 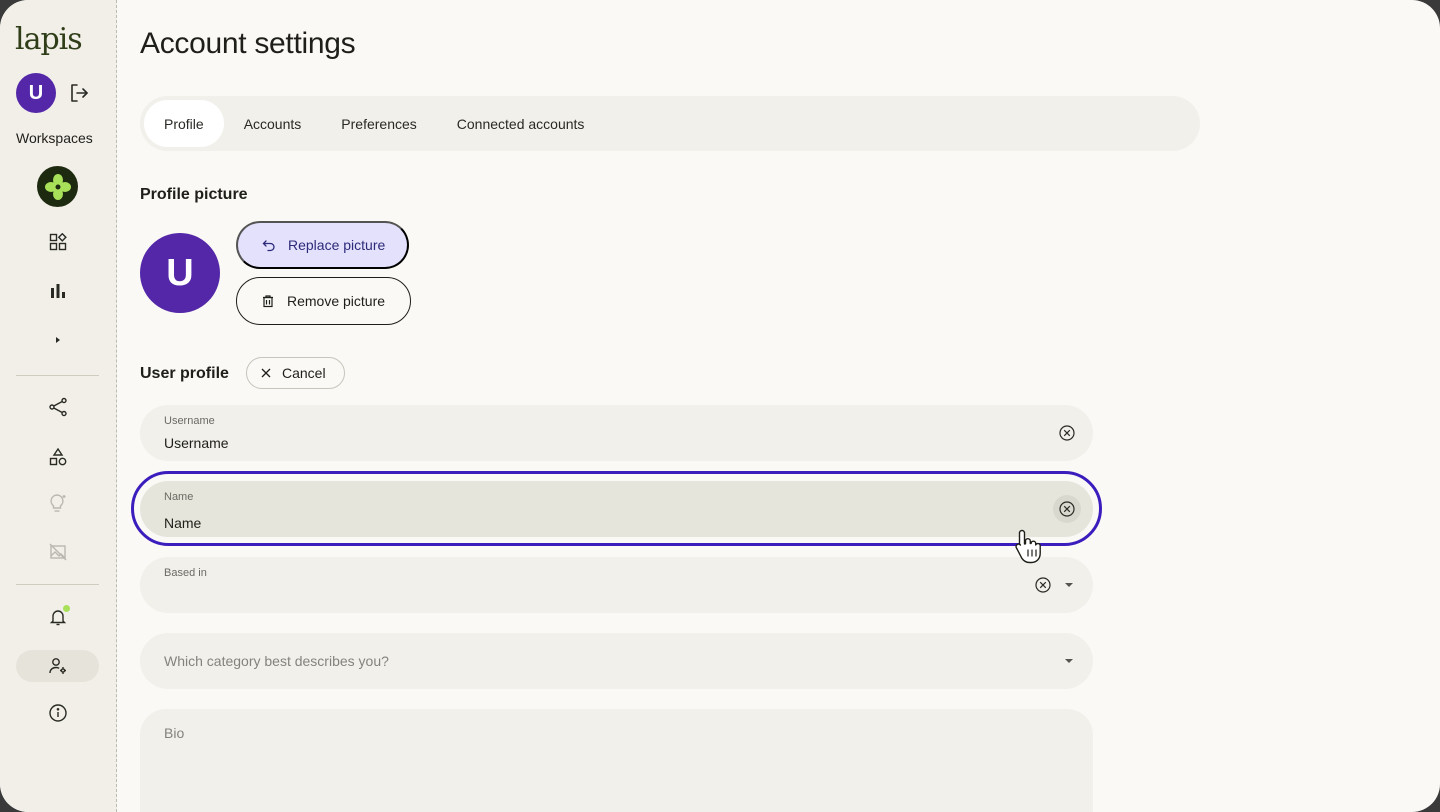 What do you see at coordinates (179, 497) in the screenshot?
I see `name-label: Name` at bounding box center [179, 497].